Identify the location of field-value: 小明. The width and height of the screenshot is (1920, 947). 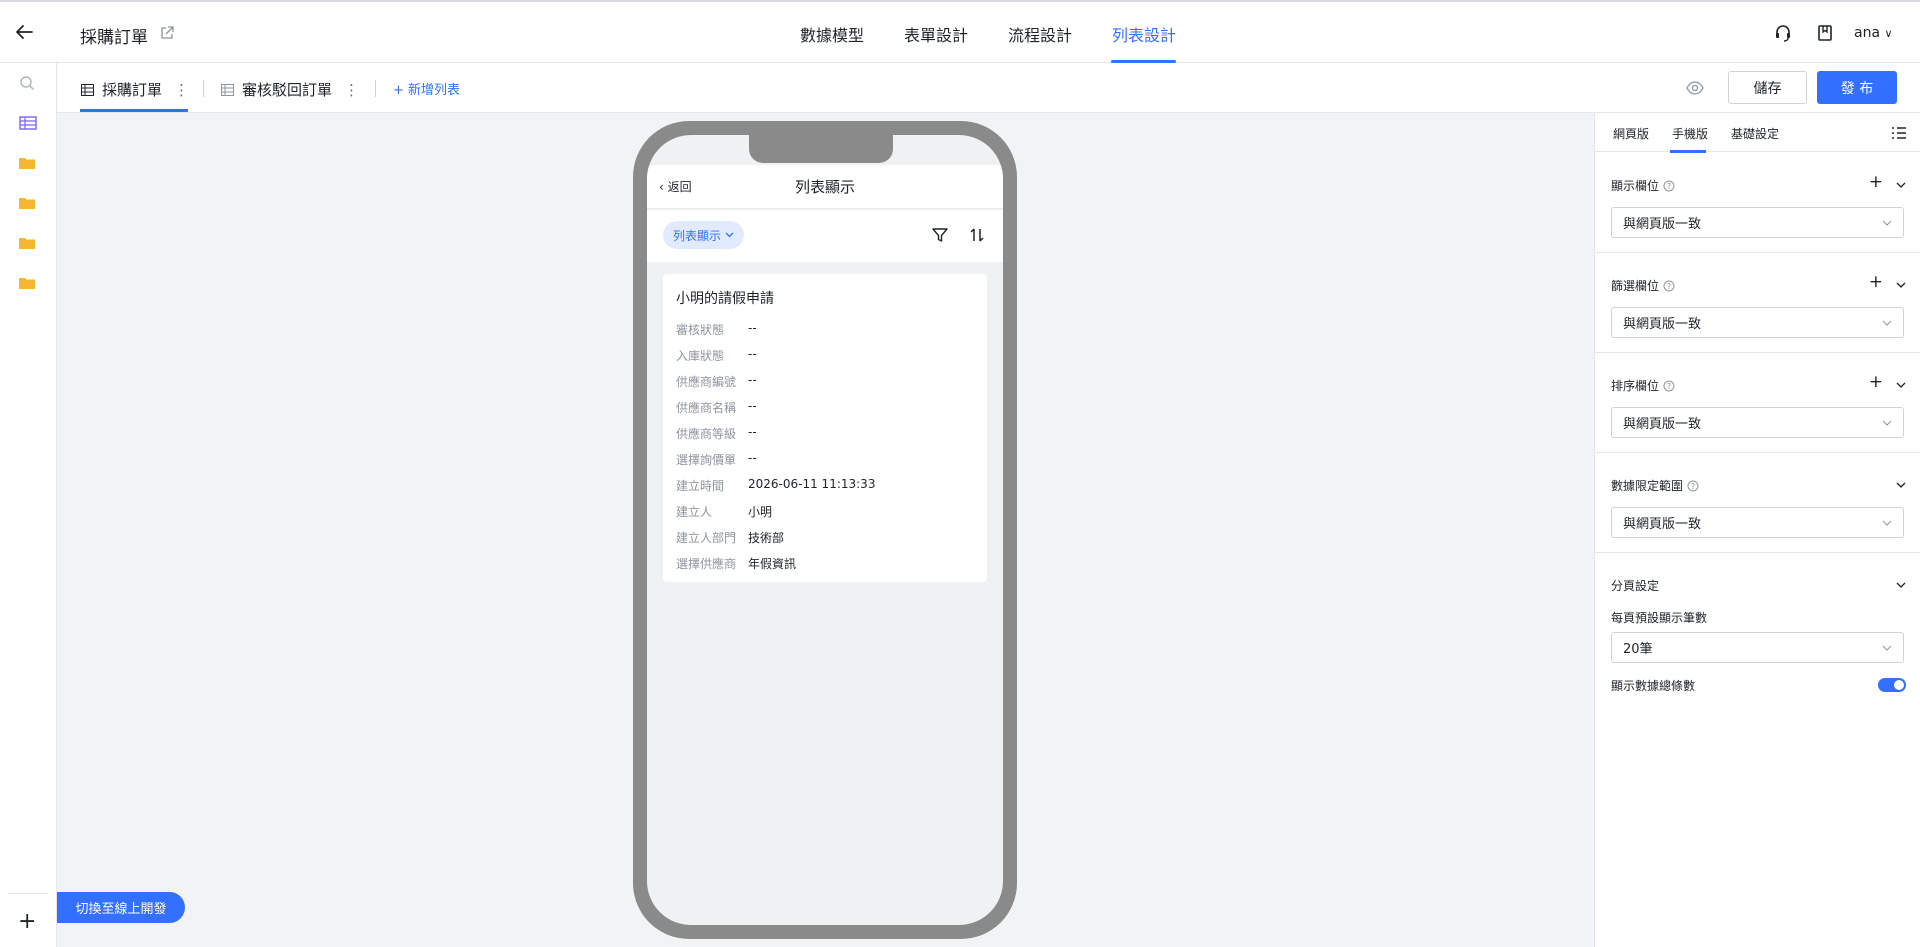
(760, 512).